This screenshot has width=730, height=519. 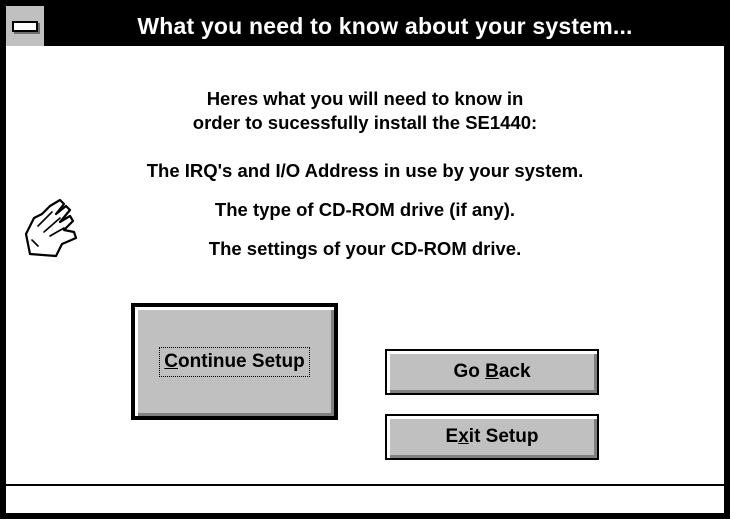 I want to click on system-menu-icon, so click(x=26, y=26).